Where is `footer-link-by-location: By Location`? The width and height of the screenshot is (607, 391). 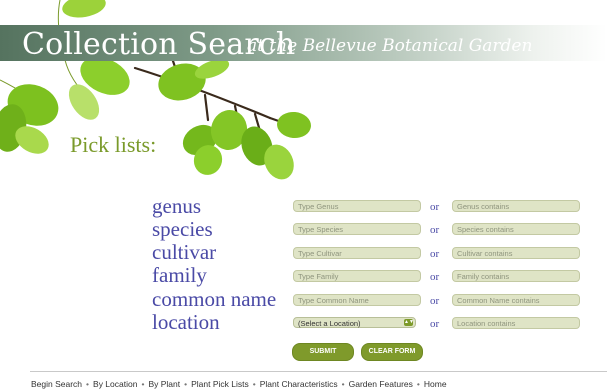
footer-link-by-location: By Location is located at coordinates (115, 384).